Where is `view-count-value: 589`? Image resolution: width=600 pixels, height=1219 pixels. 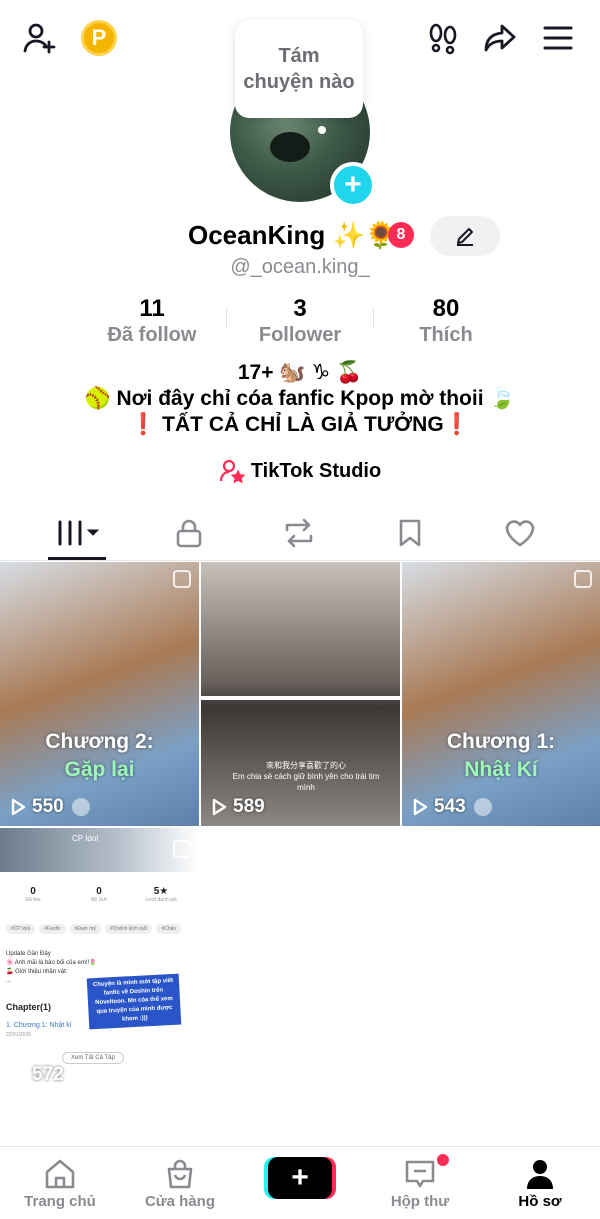
view-count-value: 589 is located at coordinates (249, 806).